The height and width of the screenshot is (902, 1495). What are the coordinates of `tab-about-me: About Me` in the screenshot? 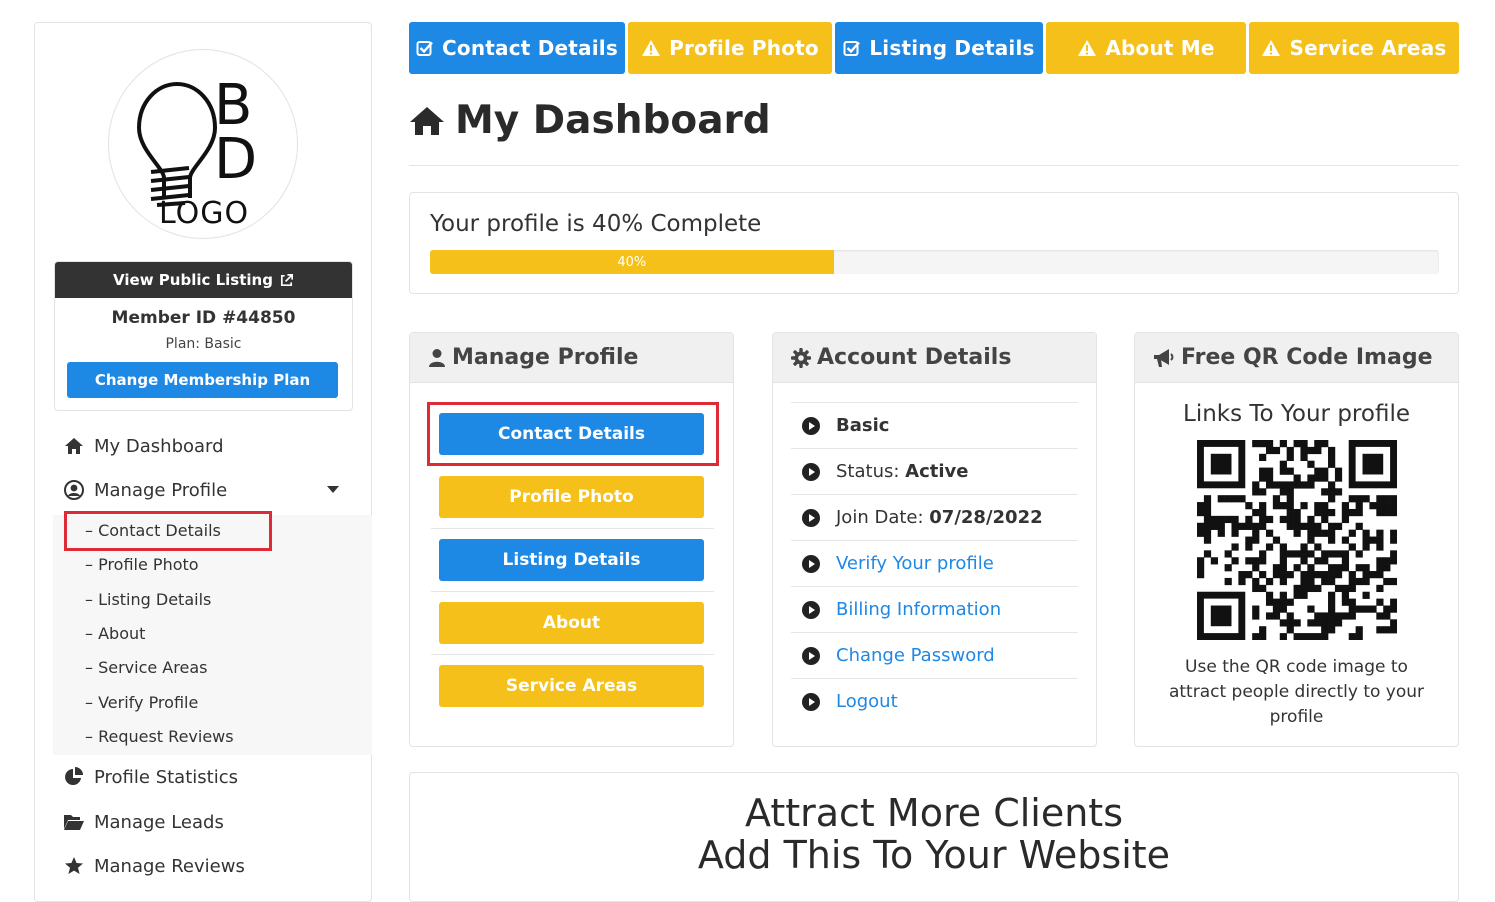 It's located at (1146, 48).